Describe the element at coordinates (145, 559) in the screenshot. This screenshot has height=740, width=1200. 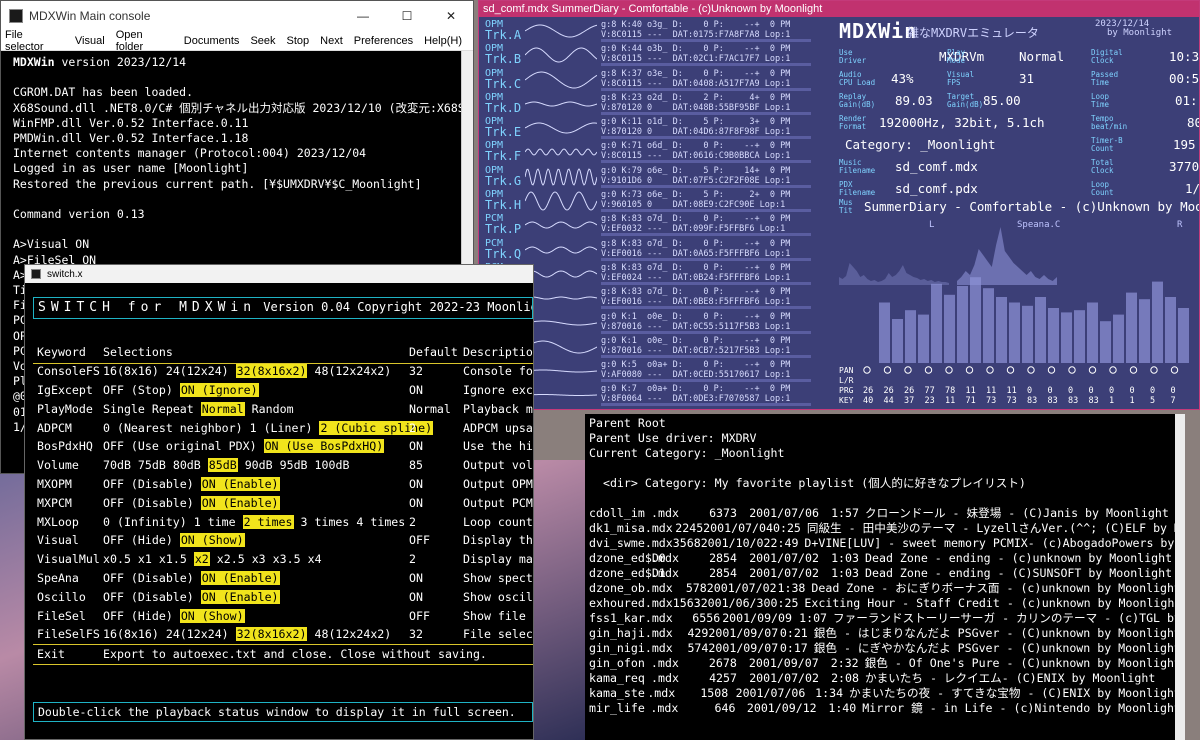
I see `switch-option: x1` at that location.